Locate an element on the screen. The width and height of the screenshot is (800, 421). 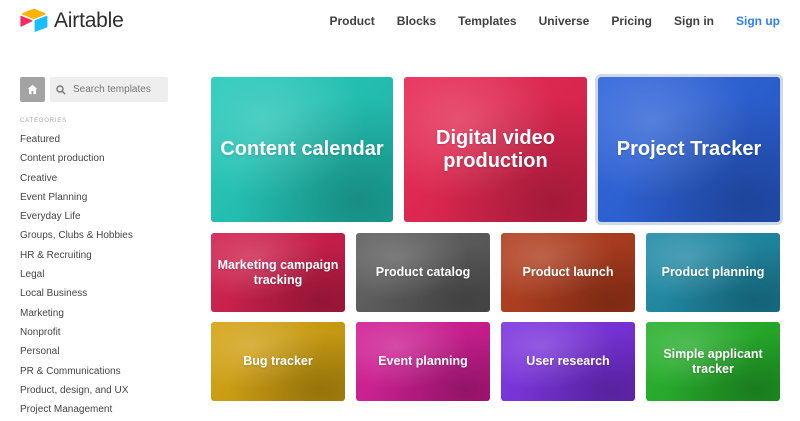
template-card-title: Bug tracker is located at coordinates (278, 361).